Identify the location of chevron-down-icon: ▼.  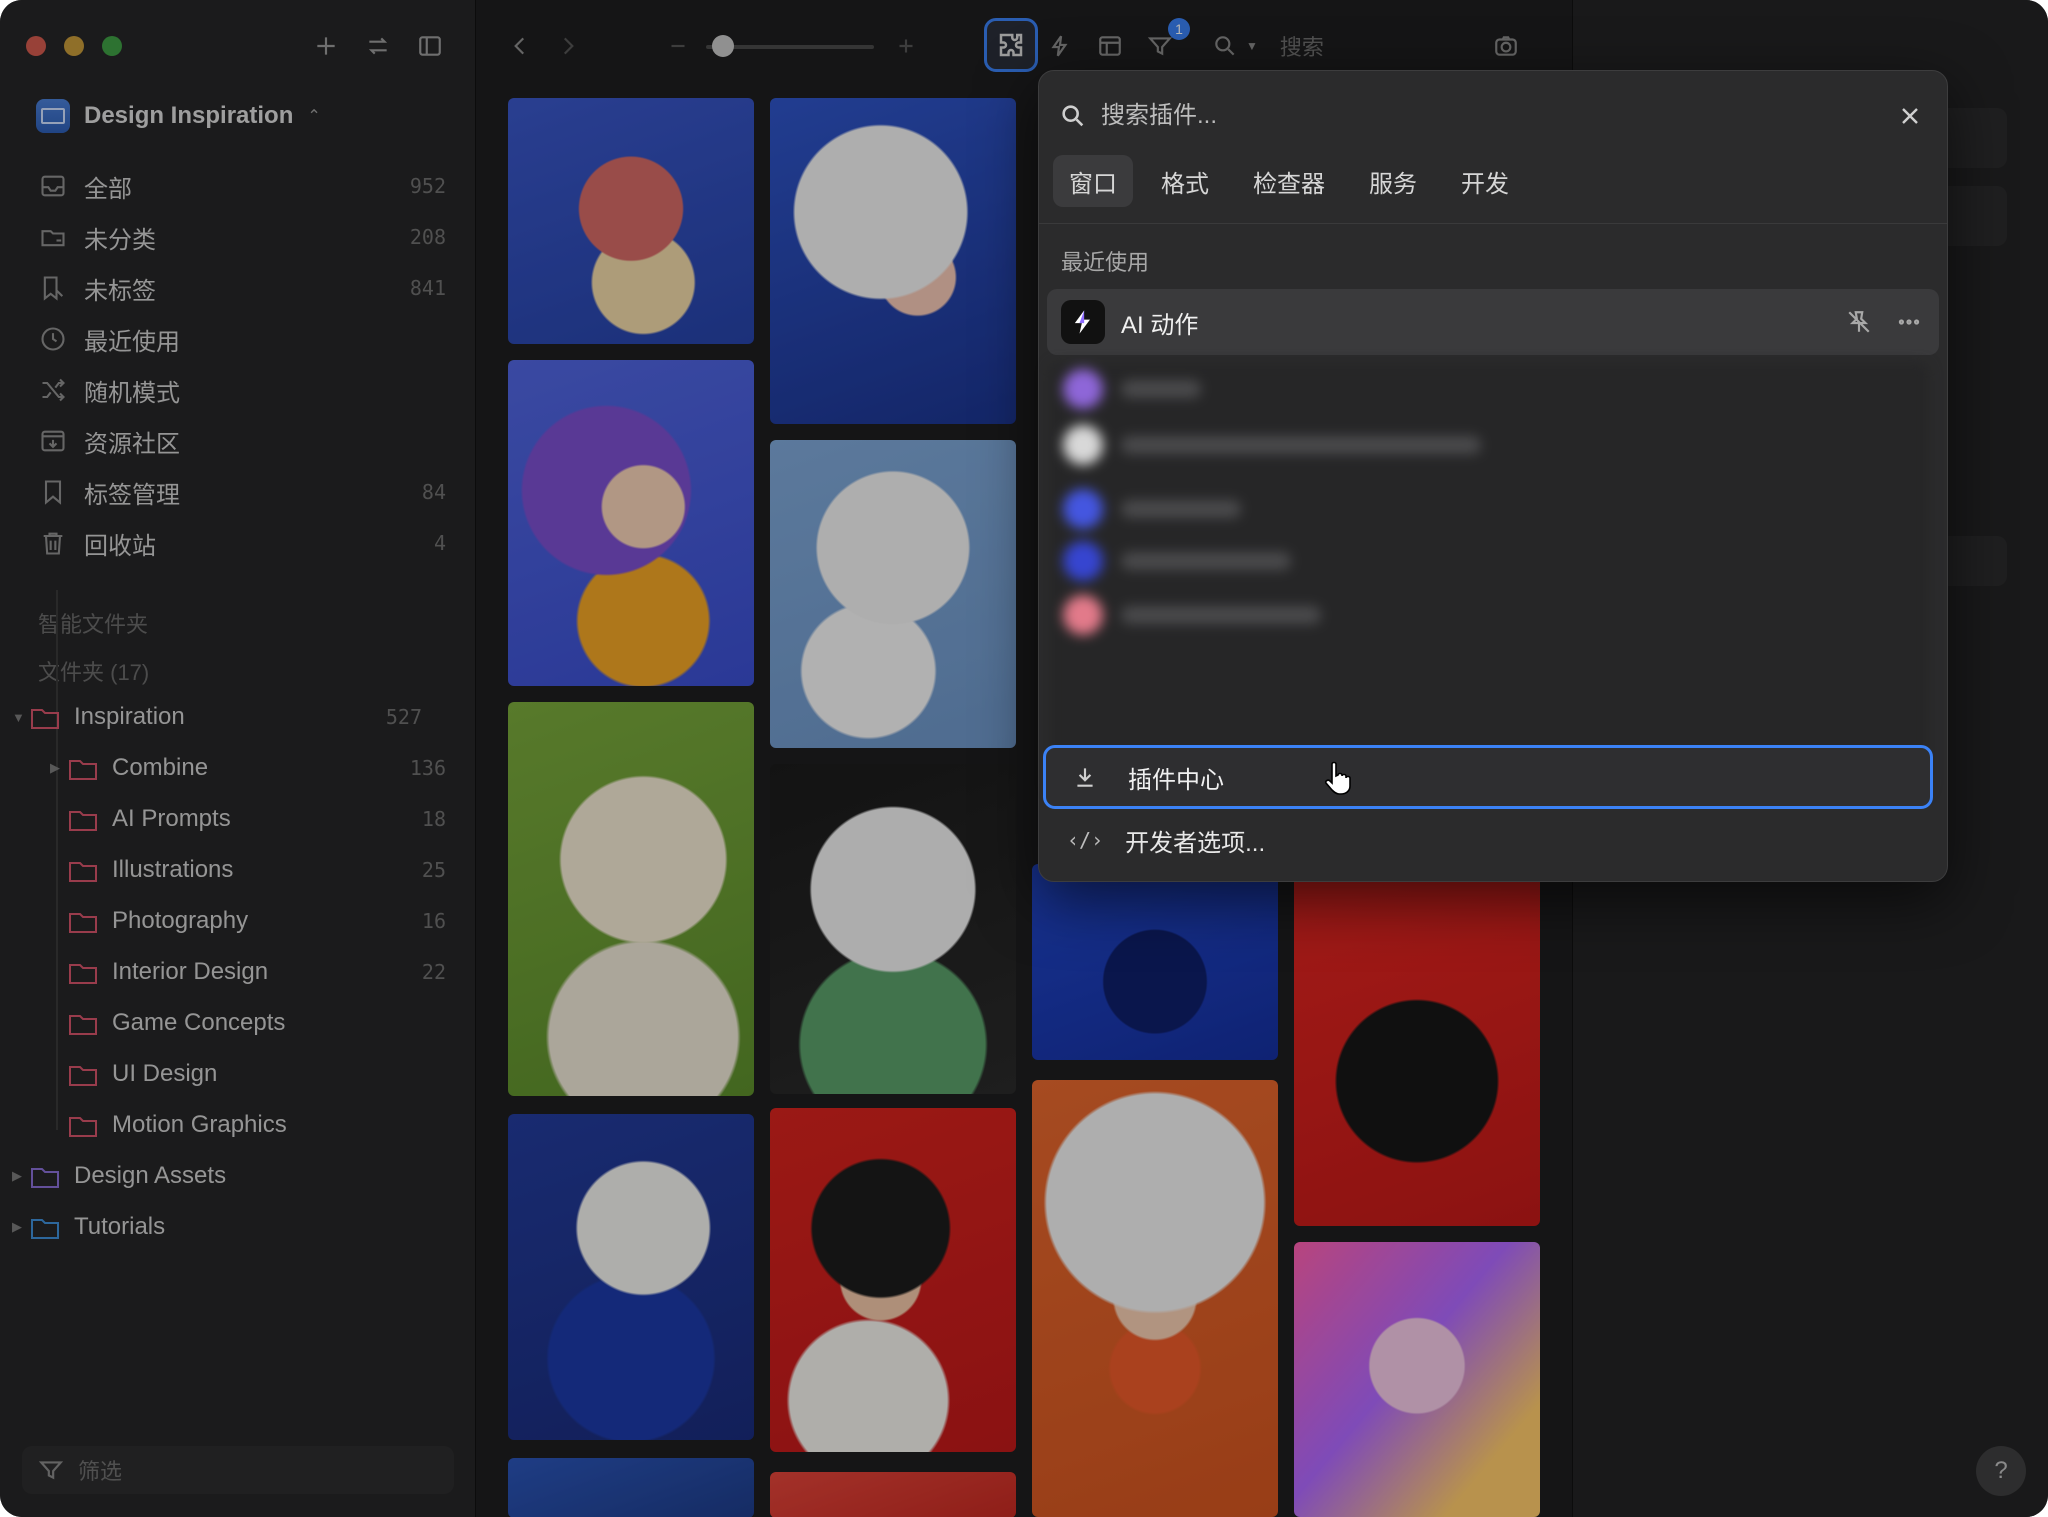
(1252, 46).